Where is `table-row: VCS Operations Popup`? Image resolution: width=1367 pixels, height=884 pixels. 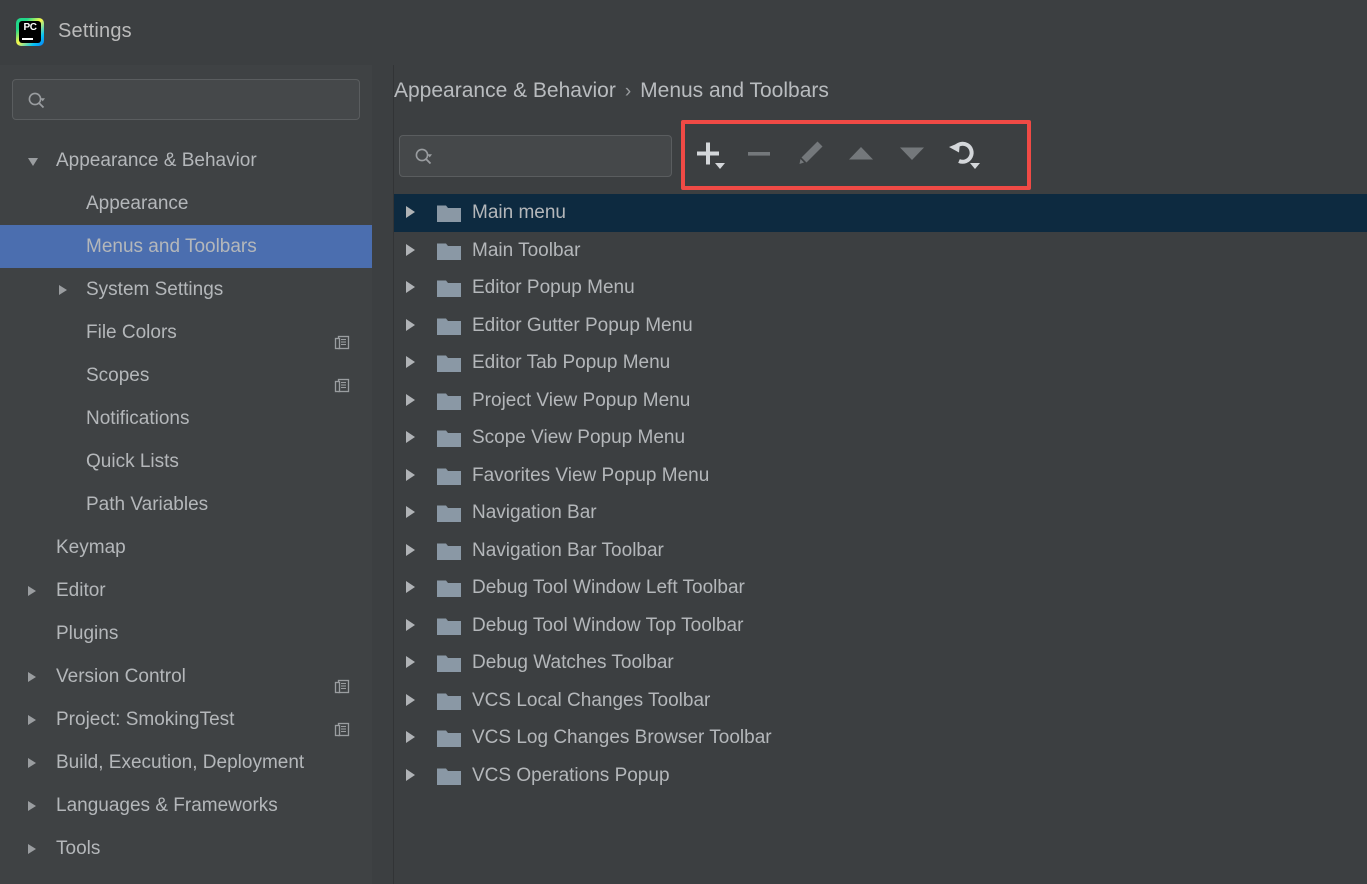
table-row: VCS Operations Popup is located at coordinates (880, 776).